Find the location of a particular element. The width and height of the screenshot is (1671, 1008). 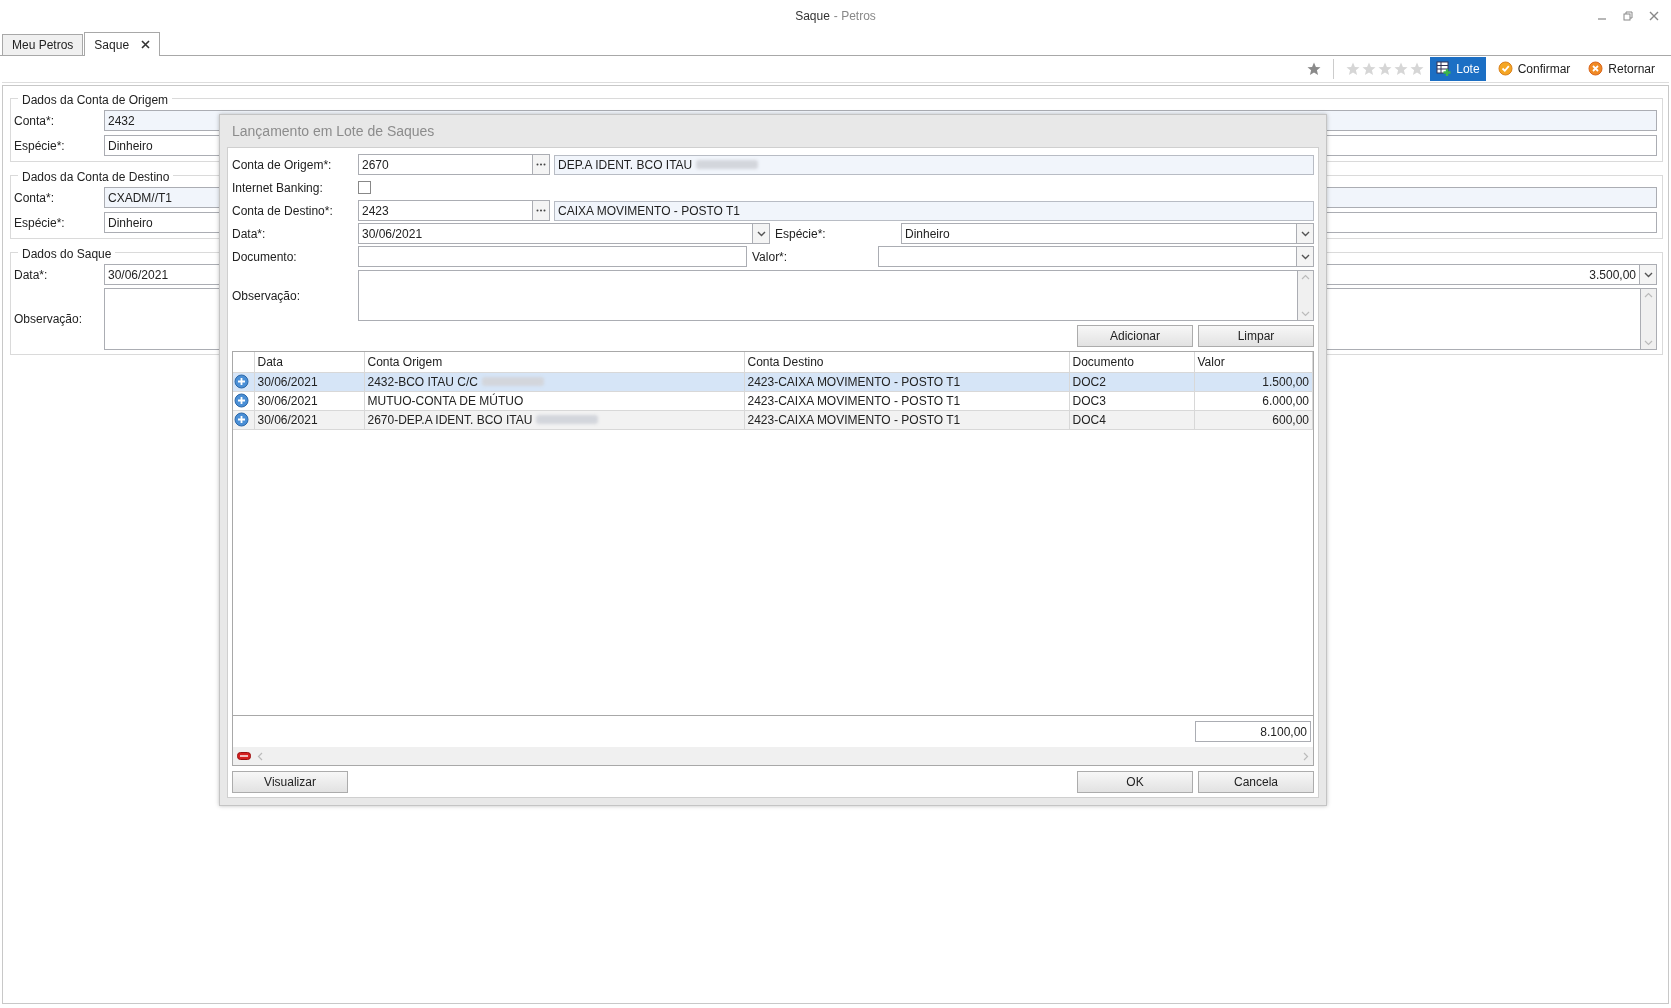

table-cell: DOC3 is located at coordinates (1131, 400).